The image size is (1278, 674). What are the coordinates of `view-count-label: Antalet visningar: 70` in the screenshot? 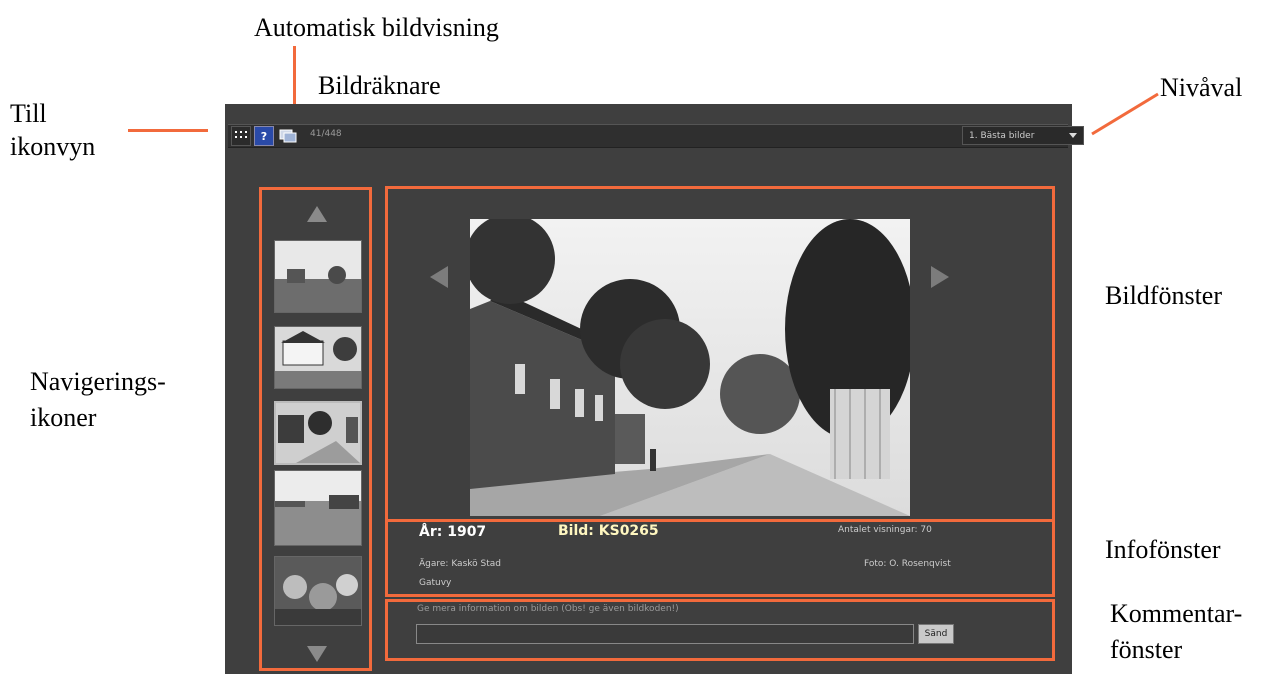 It's located at (885, 530).